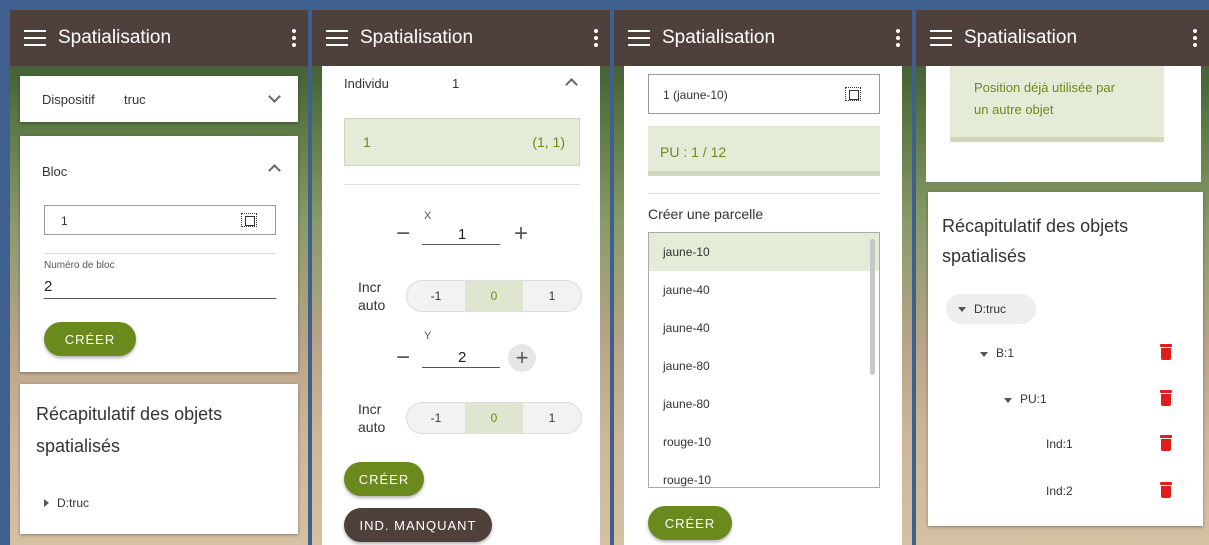  I want to click on chevron-down-icon, so click(274, 96).